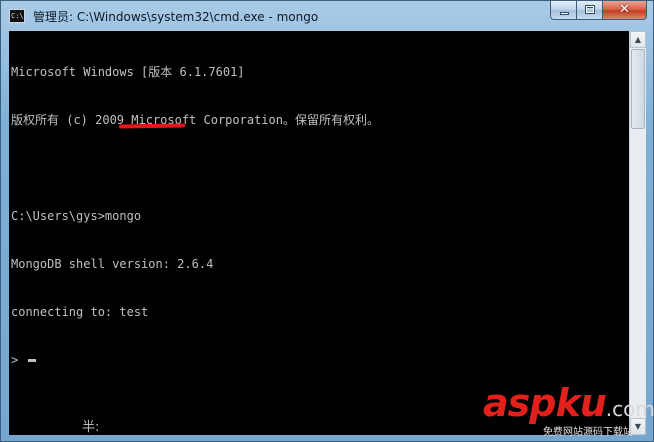  Describe the element at coordinates (112, 264) in the screenshot. I see `console-line: MongoDB shell version: 2.6.4` at that location.